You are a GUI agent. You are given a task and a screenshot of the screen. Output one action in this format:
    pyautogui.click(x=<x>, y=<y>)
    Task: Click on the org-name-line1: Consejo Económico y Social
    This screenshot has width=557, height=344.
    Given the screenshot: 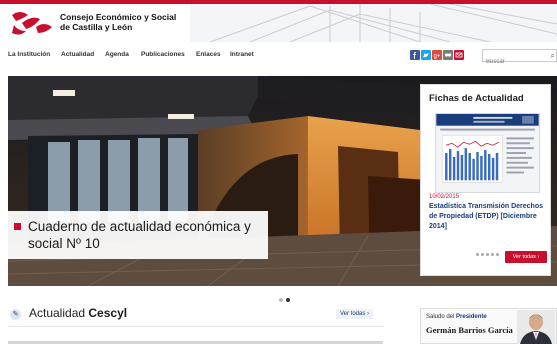 What is the action you would take?
    pyautogui.click(x=118, y=17)
    